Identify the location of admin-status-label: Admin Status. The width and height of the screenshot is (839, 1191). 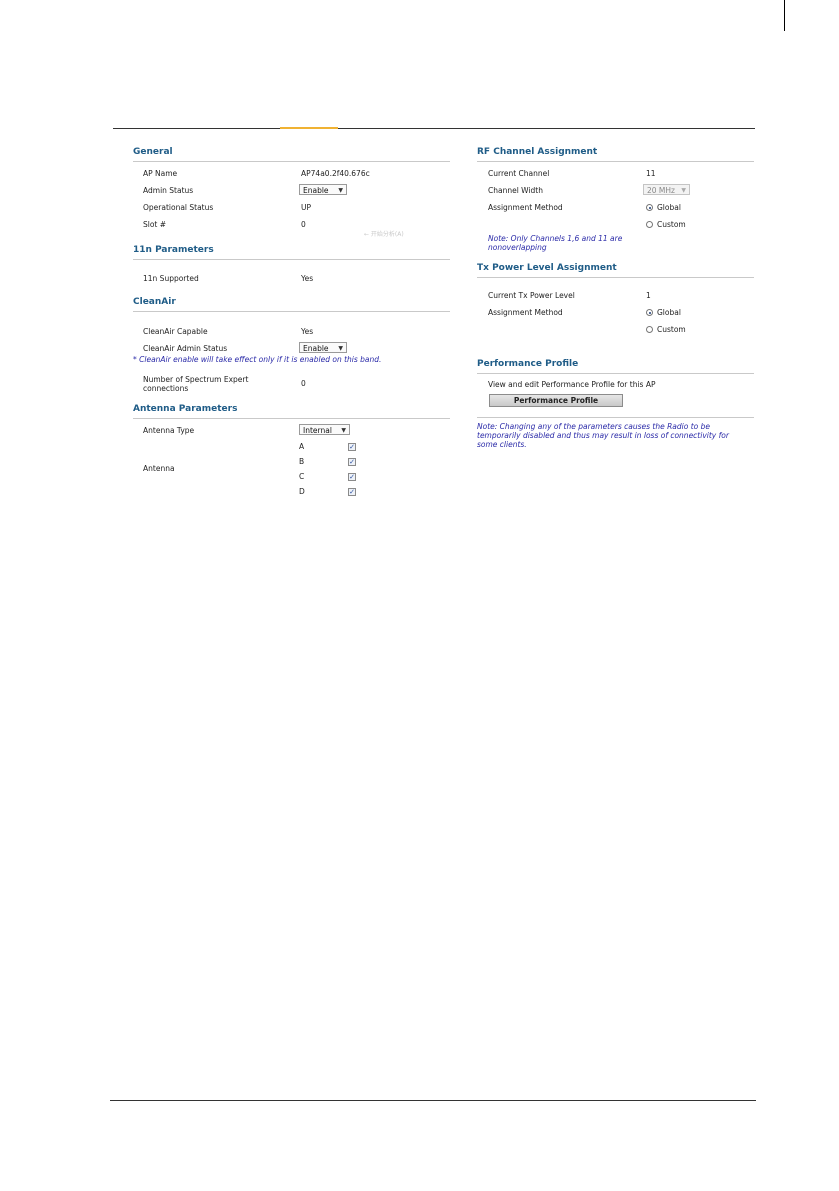
(168, 190).